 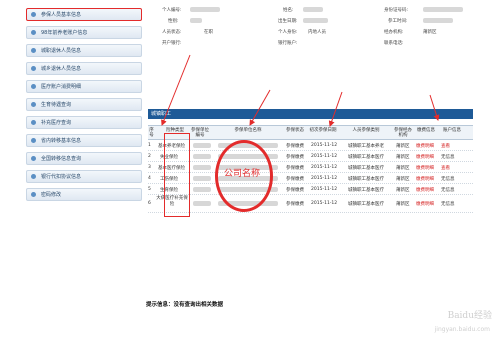 I want to click on message-text: 提示信息：没有查询出相关数据, so click(x=185, y=305).